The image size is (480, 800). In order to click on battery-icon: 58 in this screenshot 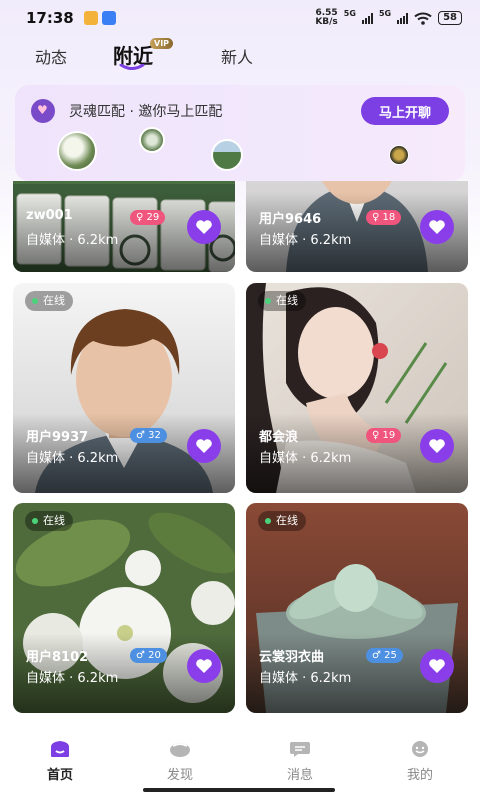, I will do `click(450, 18)`.